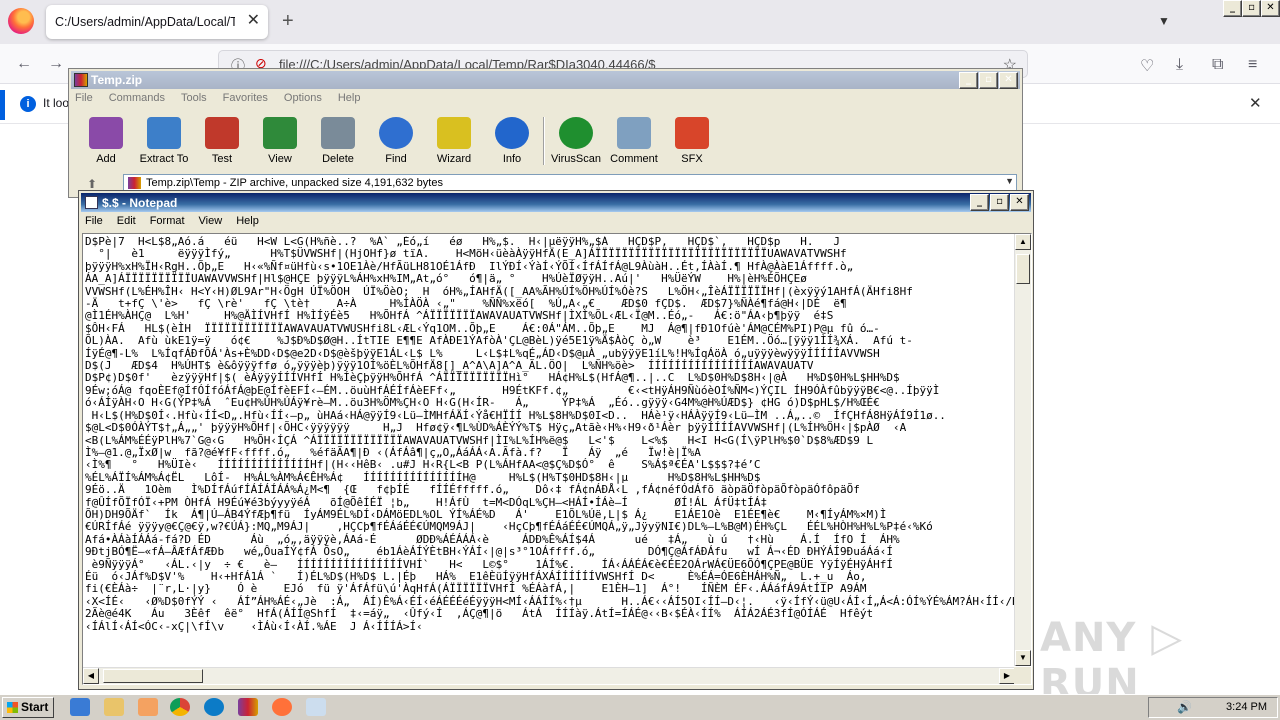 The width and height of the screenshot is (1280, 720). I want to click on clock: 3:24 PM, so click(1246, 707).